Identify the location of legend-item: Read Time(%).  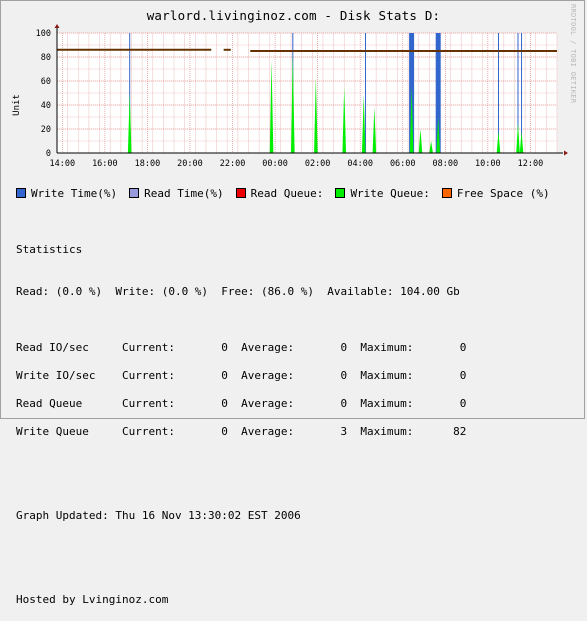
(176, 193).